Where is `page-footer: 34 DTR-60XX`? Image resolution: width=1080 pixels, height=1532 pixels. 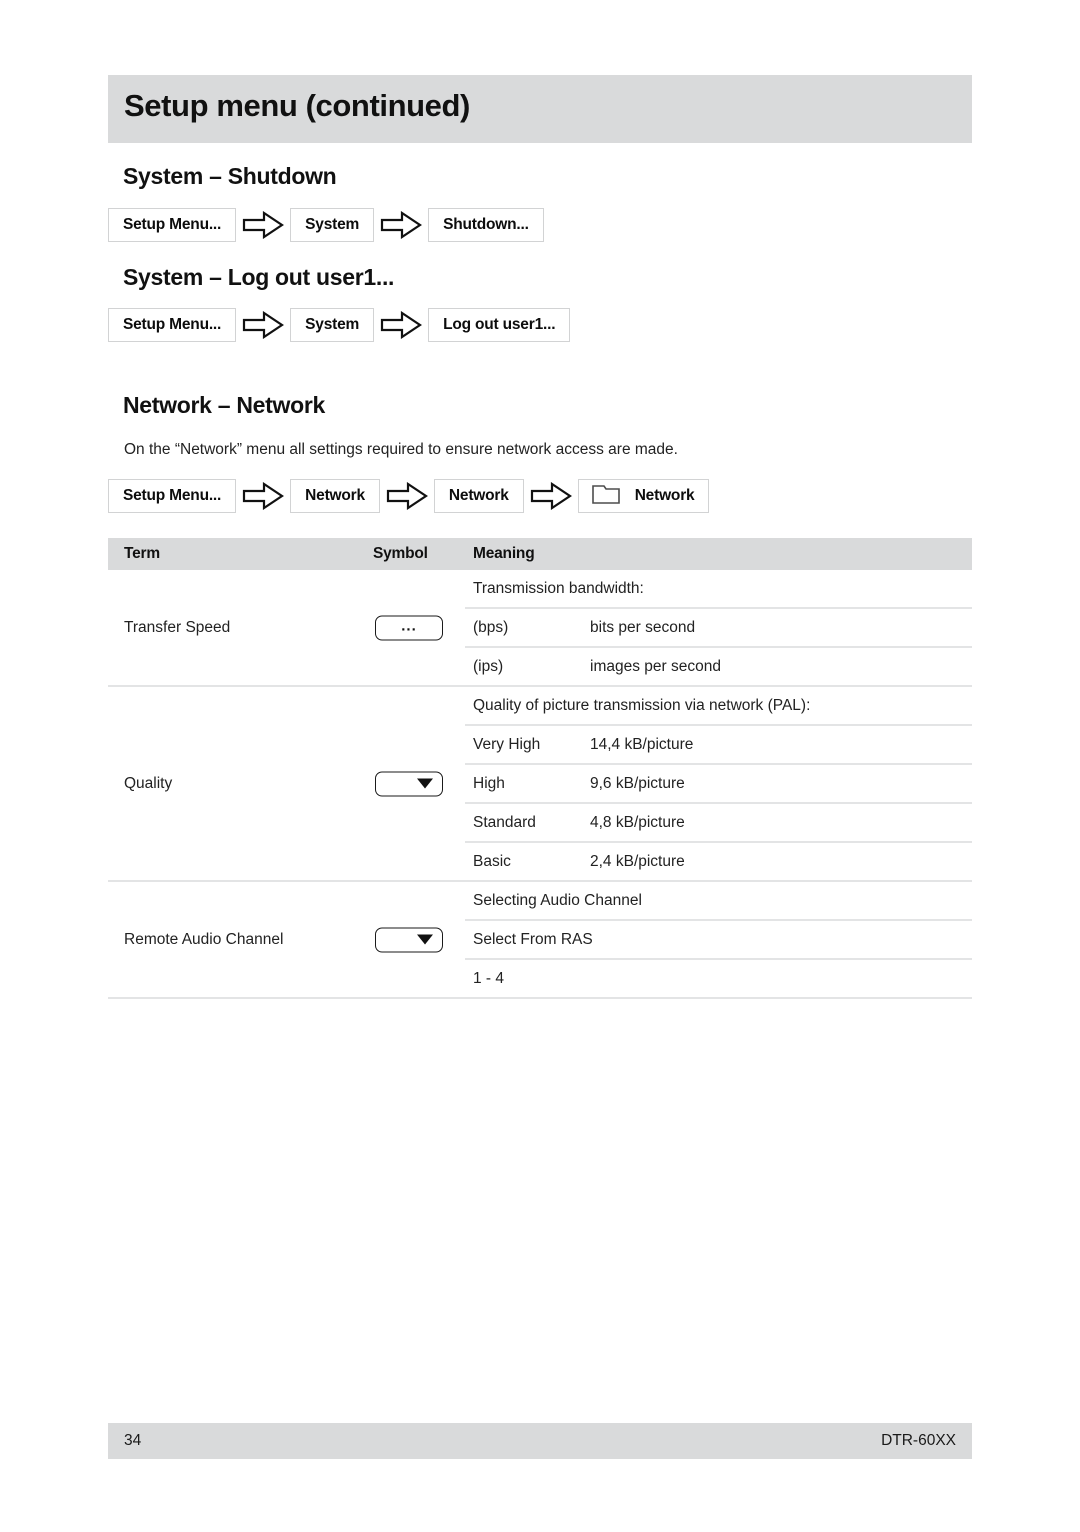 page-footer: 34 DTR-60XX is located at coordinates (540, 1441).